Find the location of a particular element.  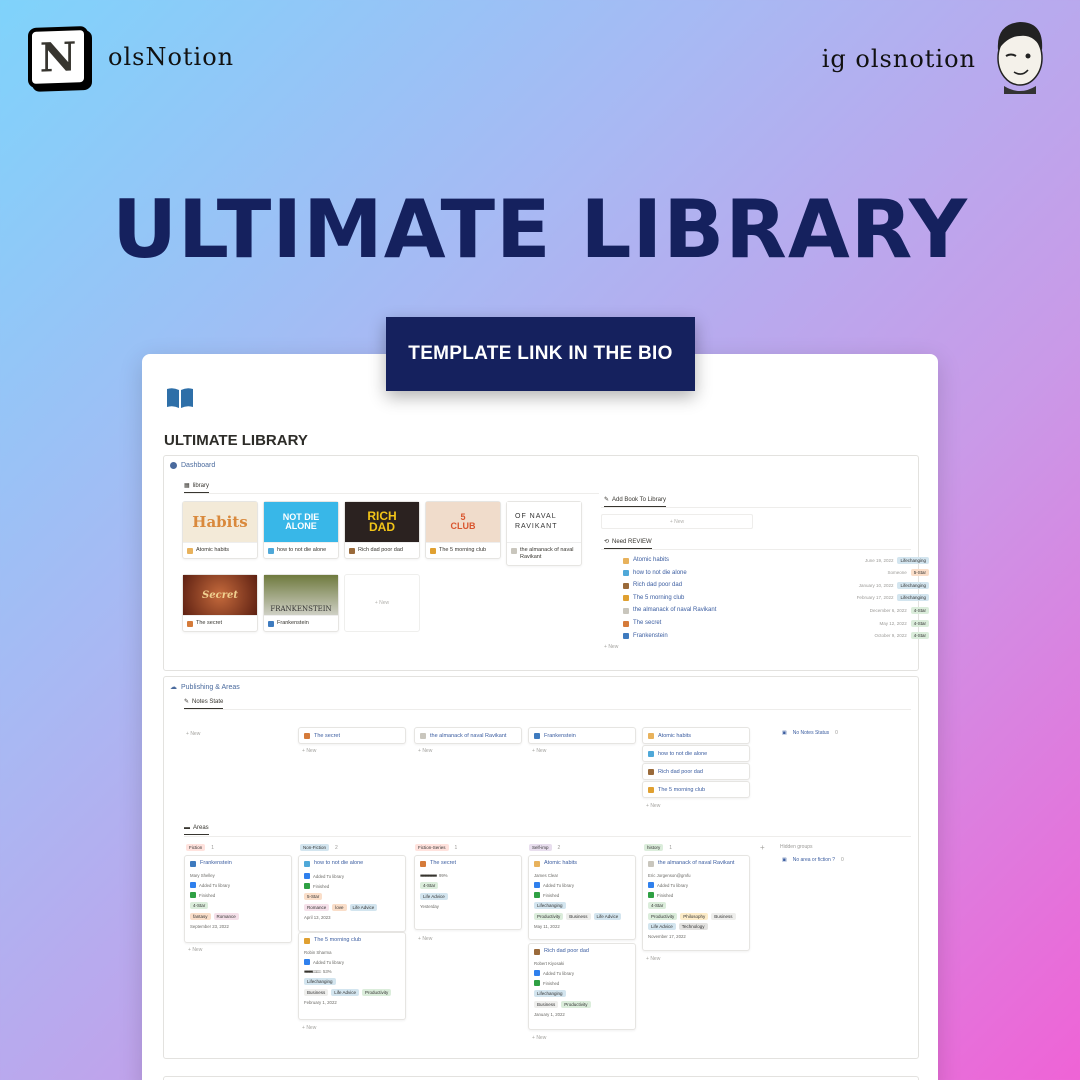

kanban-card: Rich dad poor dad is located at coordinates (696, 771).